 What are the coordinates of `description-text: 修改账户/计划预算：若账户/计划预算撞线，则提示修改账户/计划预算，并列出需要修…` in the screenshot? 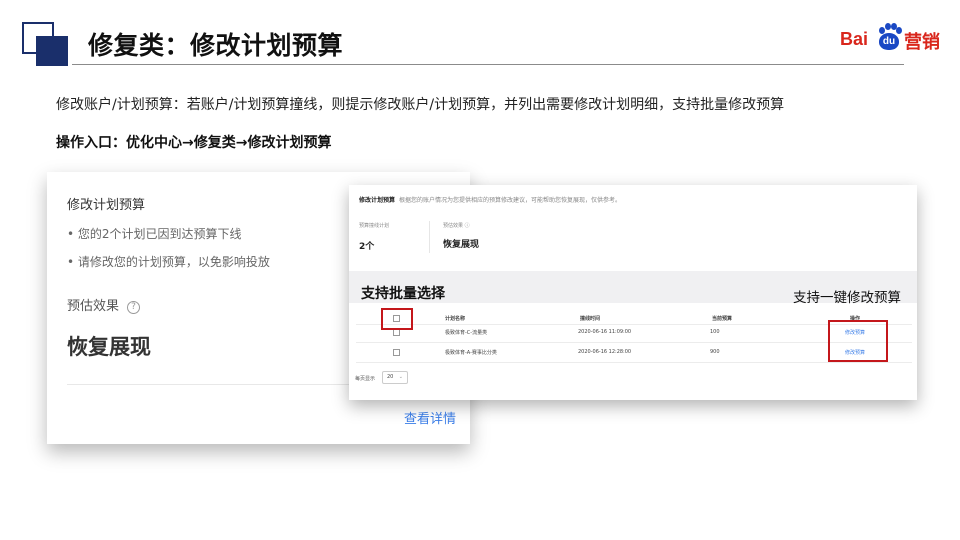 It's located at (420, 105).